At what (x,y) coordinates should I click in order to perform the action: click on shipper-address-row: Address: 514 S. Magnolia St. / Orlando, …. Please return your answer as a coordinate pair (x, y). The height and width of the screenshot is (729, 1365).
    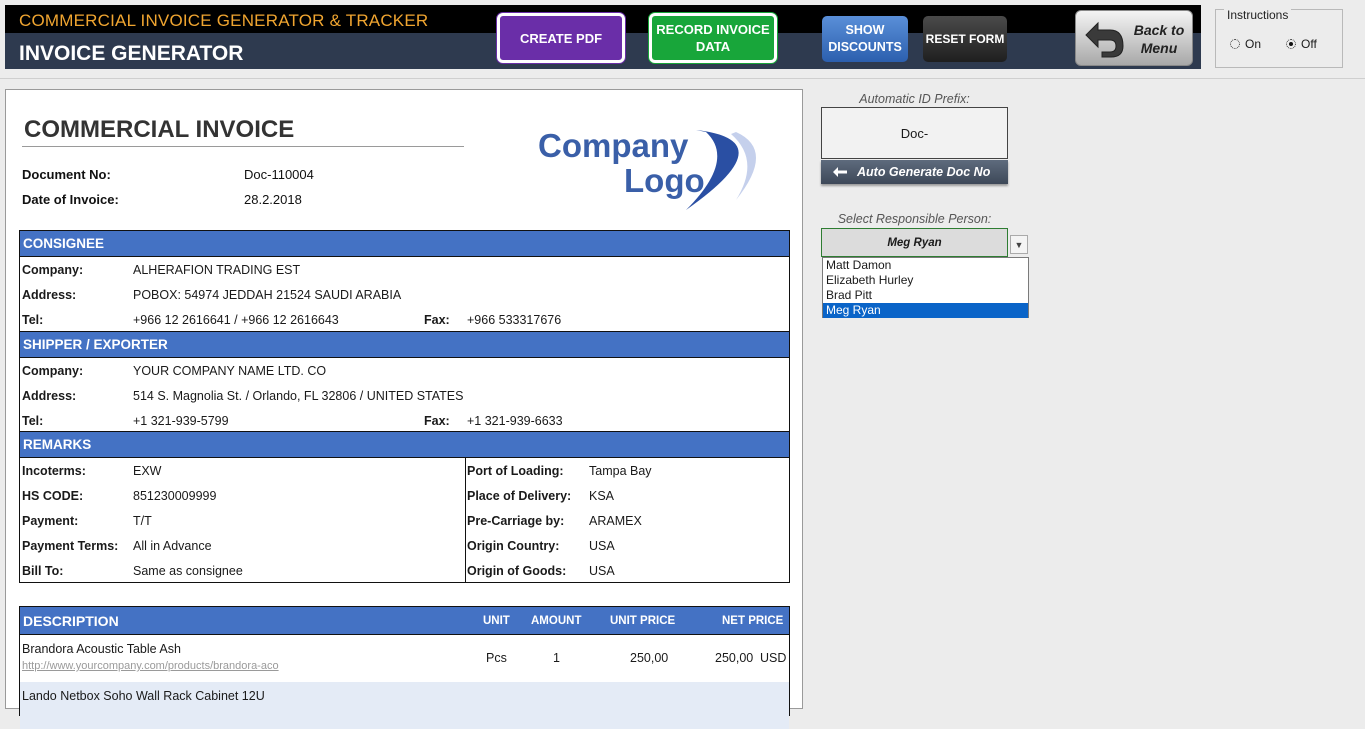
    Looking at the image, I should click on (404, 395).